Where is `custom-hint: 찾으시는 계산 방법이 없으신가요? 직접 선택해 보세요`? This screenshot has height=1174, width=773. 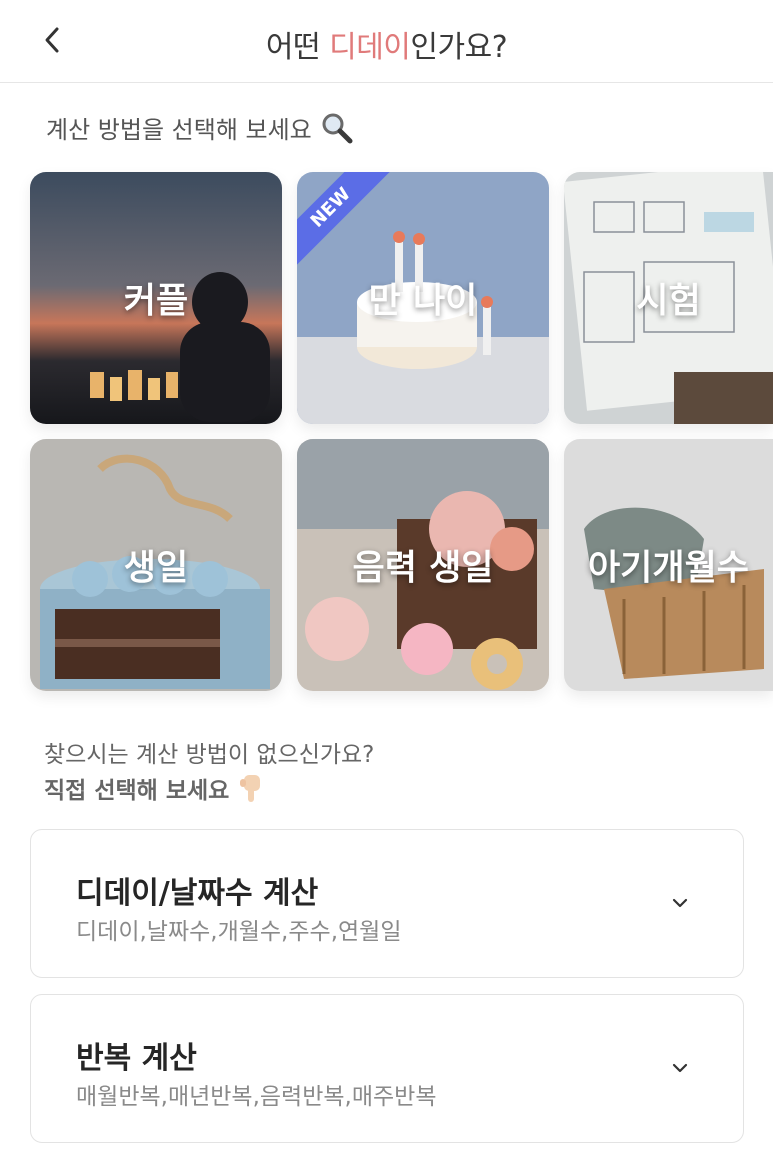
custom-hint: 찾으시는 계산 방법이 없으신가요? 직접 선택해 보세요 is located at coordinates (209, 770).